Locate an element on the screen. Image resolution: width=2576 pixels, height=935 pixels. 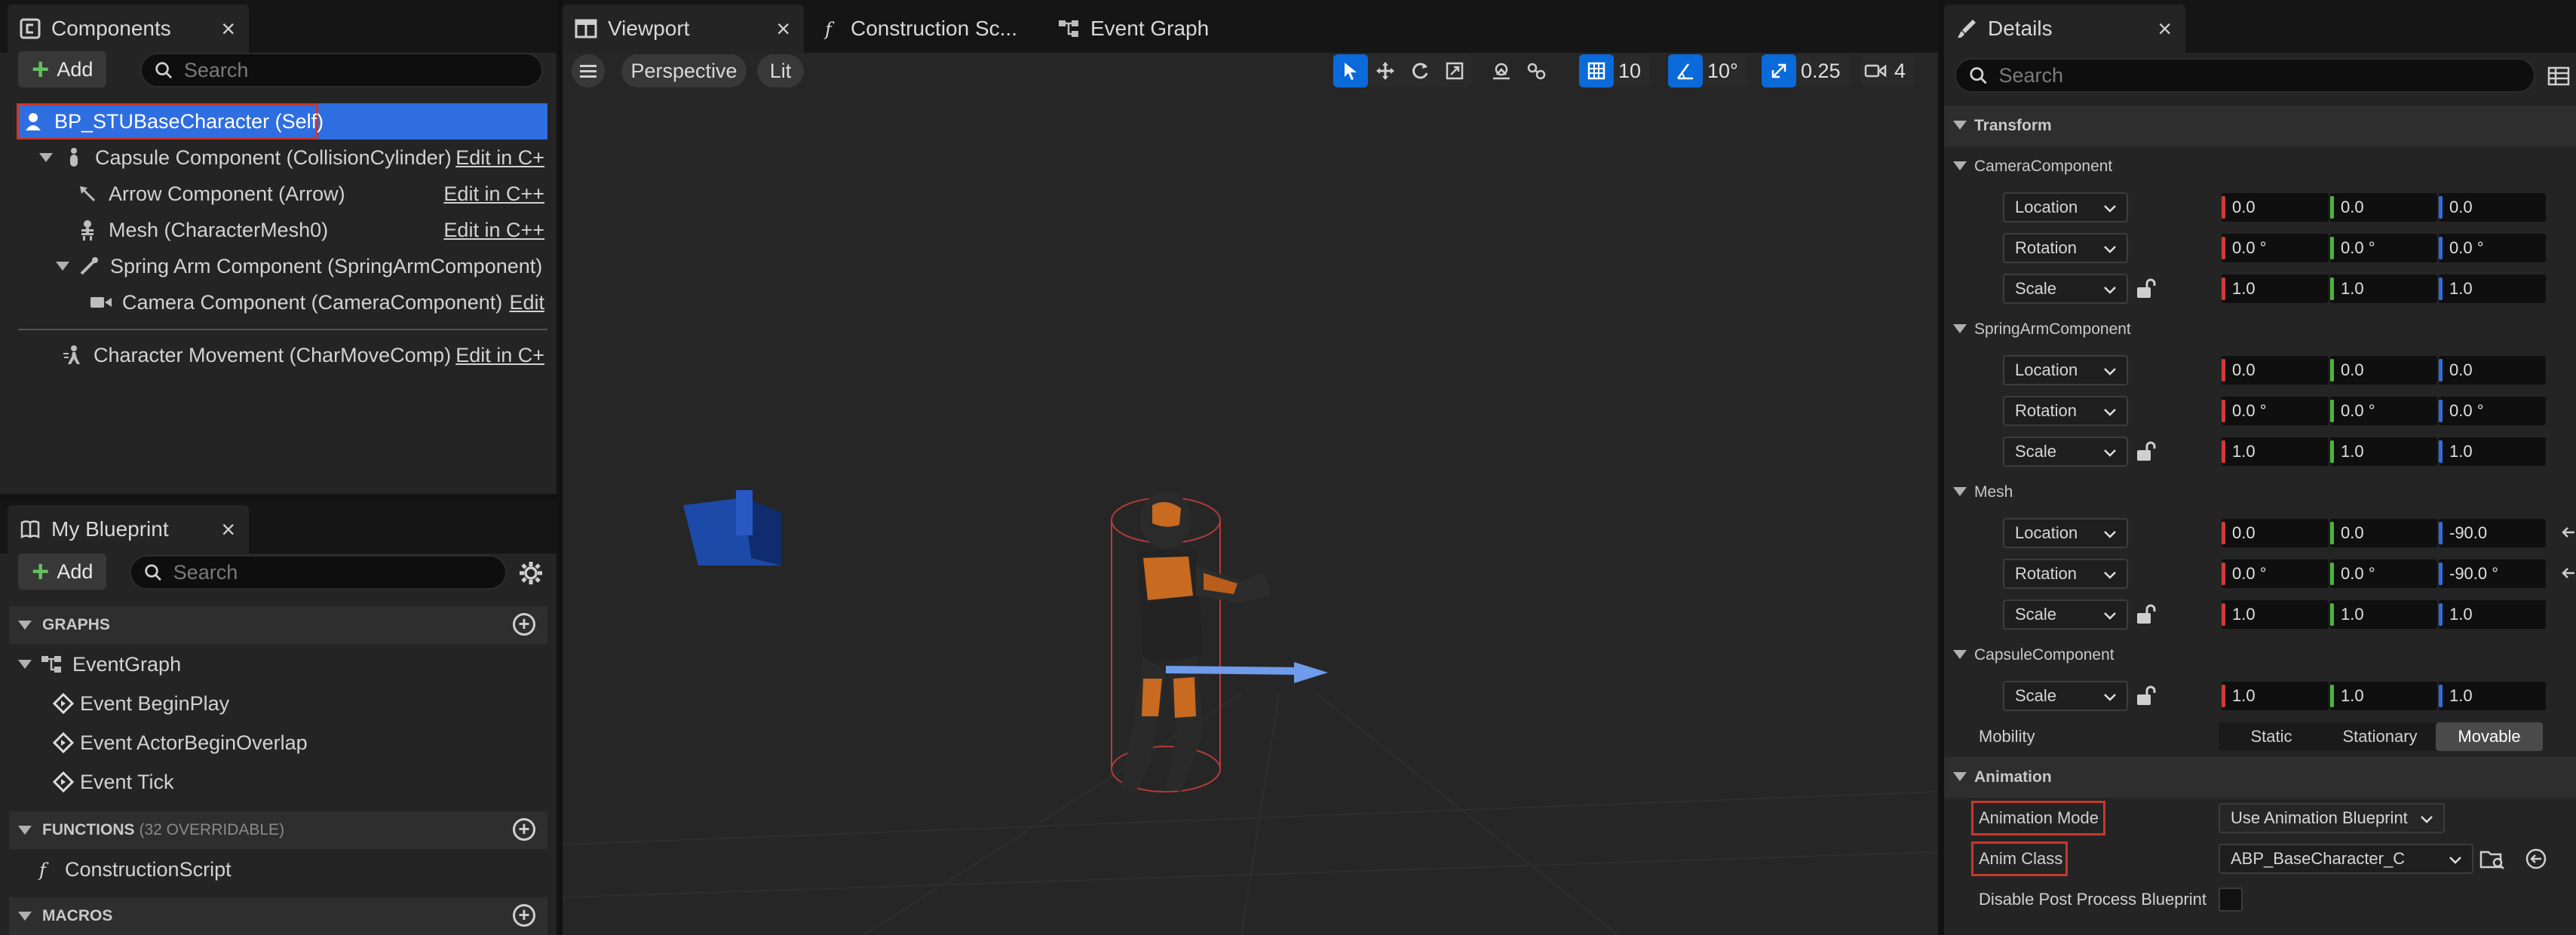
component-arrow: Arrow Component (Arrow) Edit in C++ is located at coordinates (313, 193).